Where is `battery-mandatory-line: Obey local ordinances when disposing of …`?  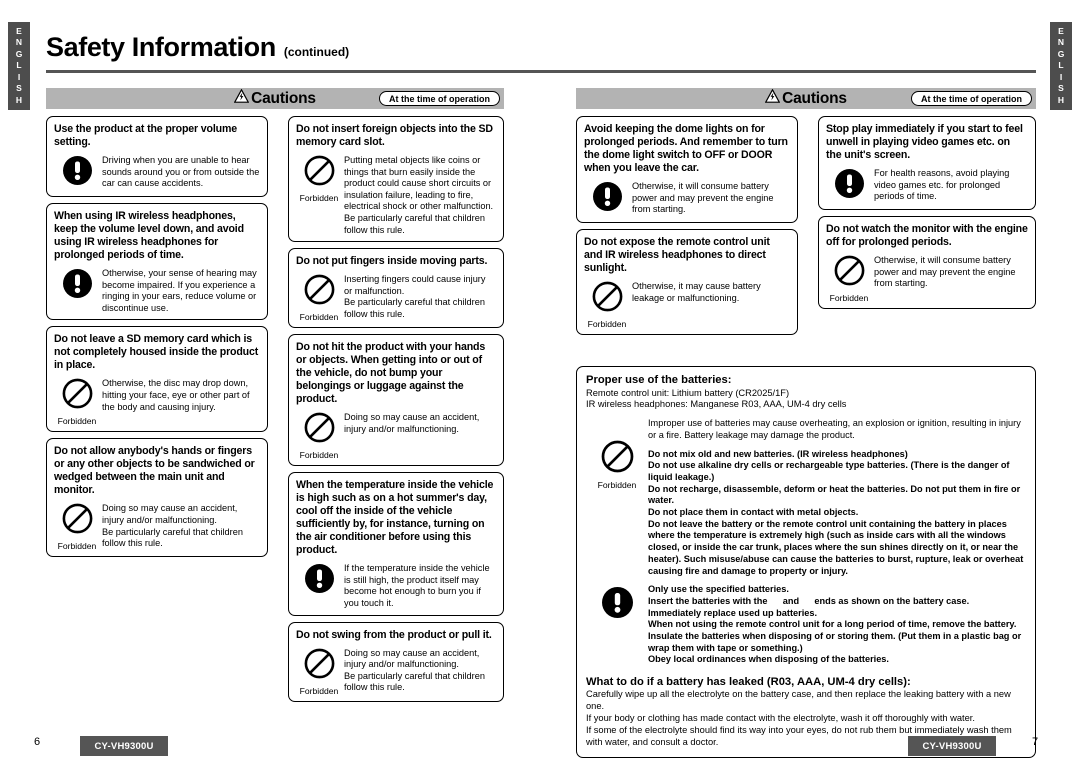 battery-mandatory-line: Obey local ordinances when disposing of … is located at coordinates (768, 659).